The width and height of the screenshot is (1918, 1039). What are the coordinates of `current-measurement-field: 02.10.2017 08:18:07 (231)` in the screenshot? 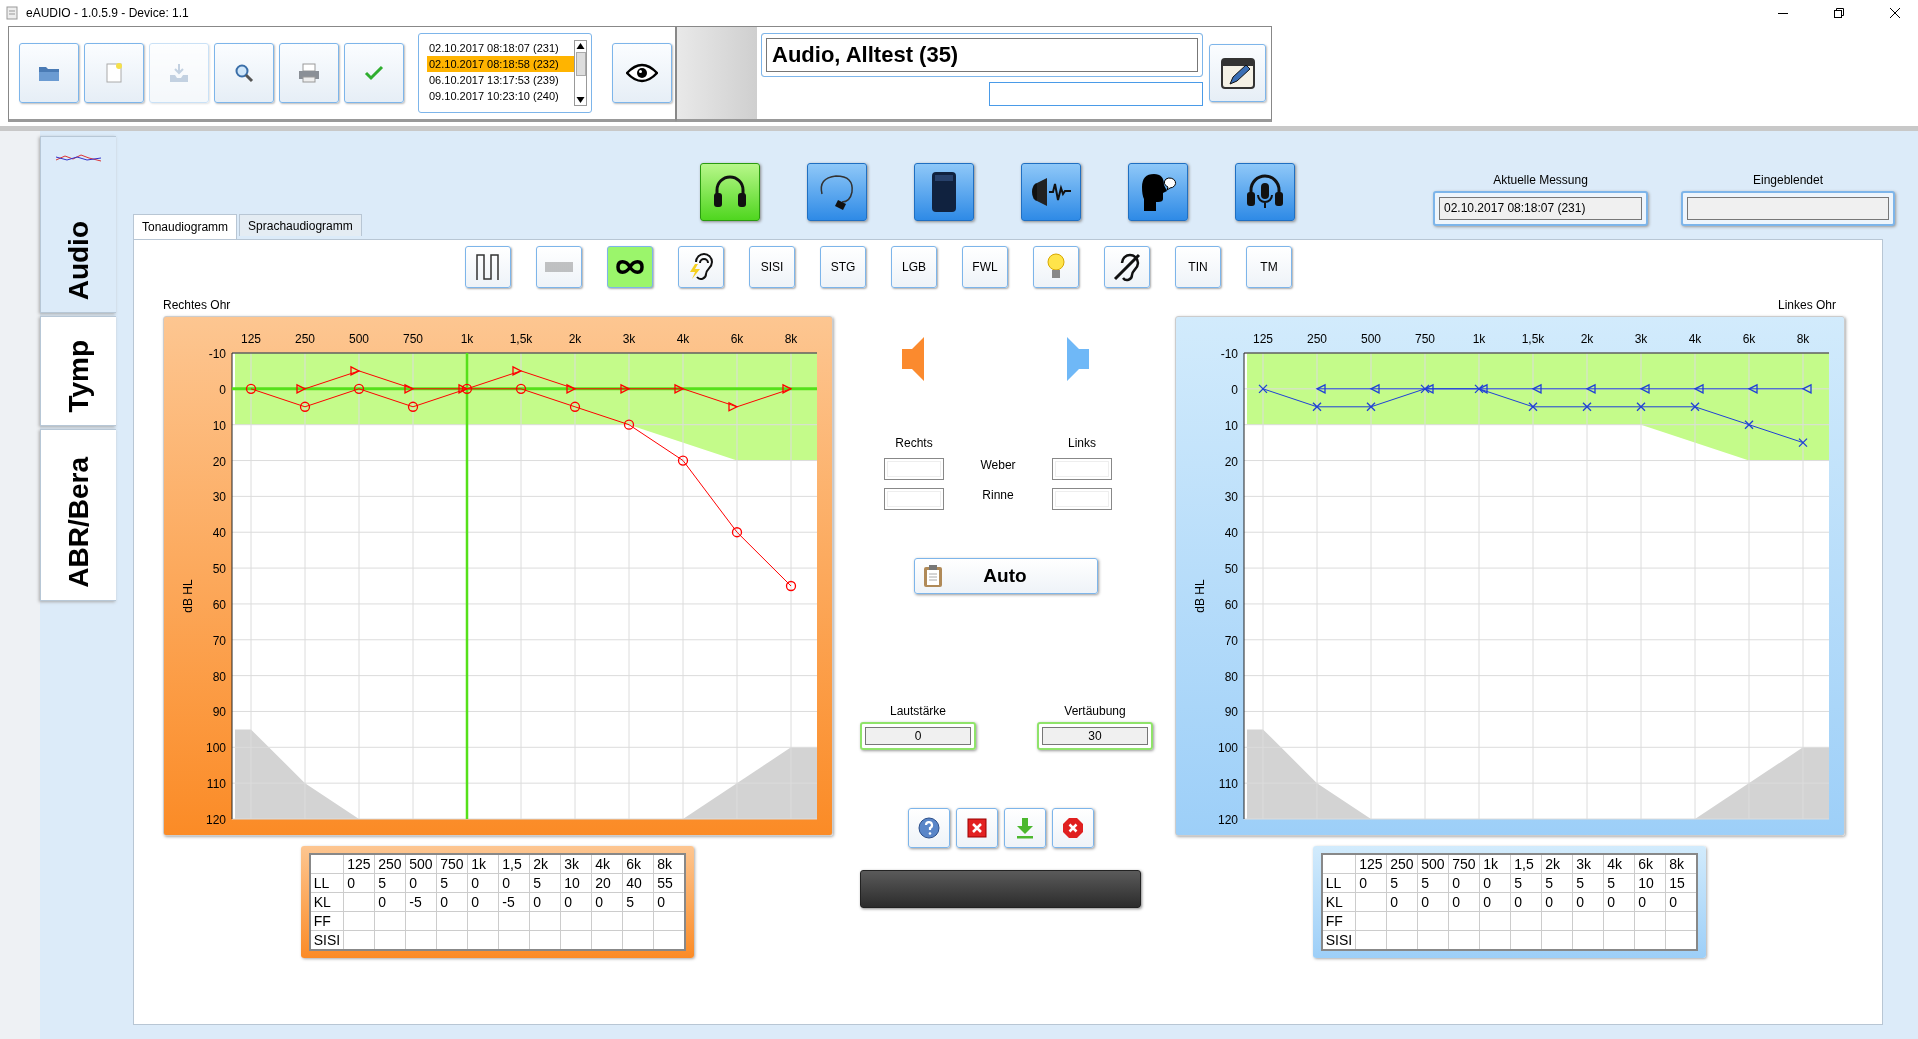 It's located at (1540, 208).